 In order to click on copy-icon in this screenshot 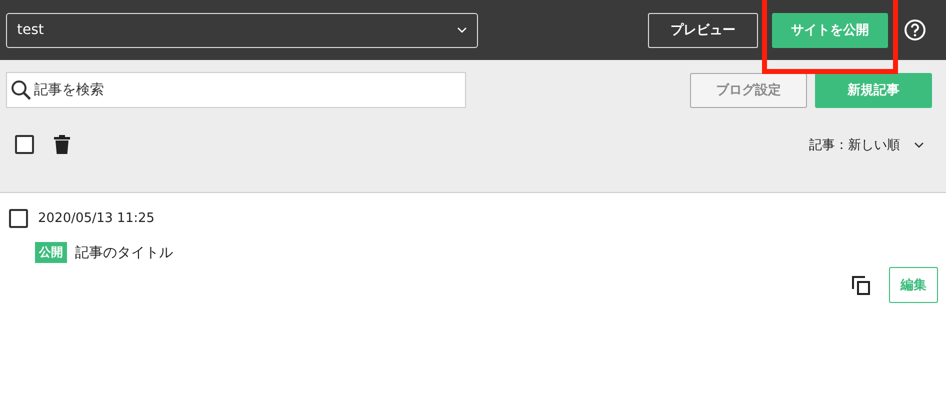, I will do `click(861, 285)`.